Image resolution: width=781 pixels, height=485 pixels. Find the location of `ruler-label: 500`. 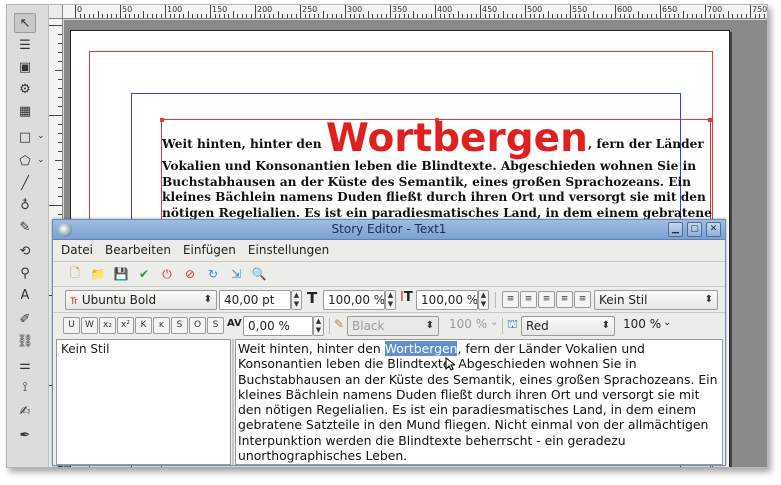

ruler-label: 500 is located at coordinates (535, 9).